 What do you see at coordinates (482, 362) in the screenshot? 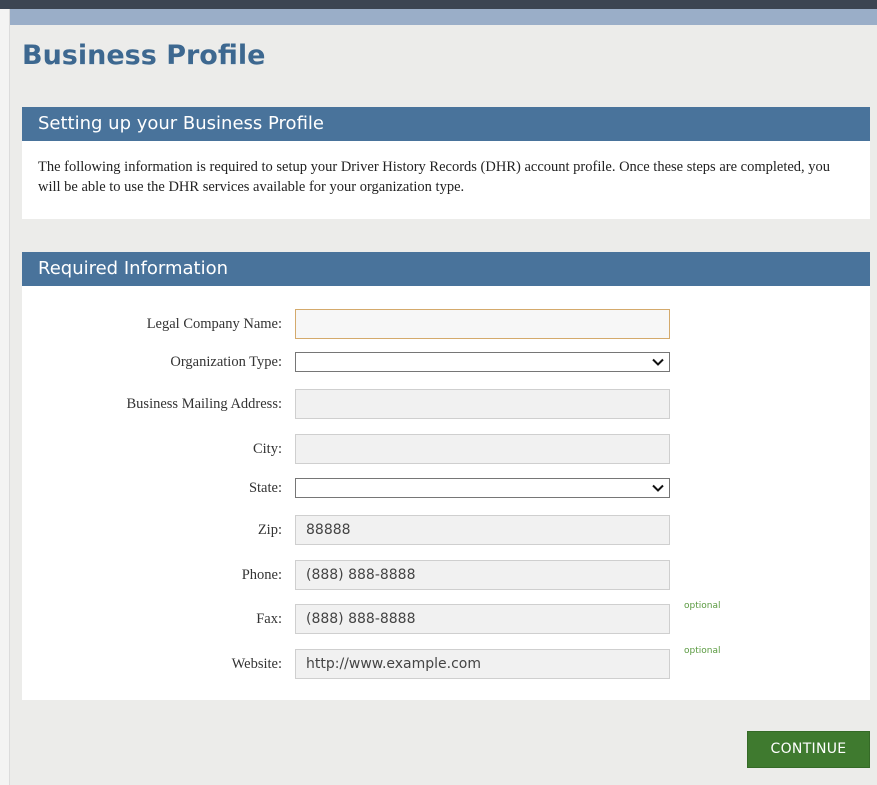
I see `organization-type-select` at bounding box center [482, 362].